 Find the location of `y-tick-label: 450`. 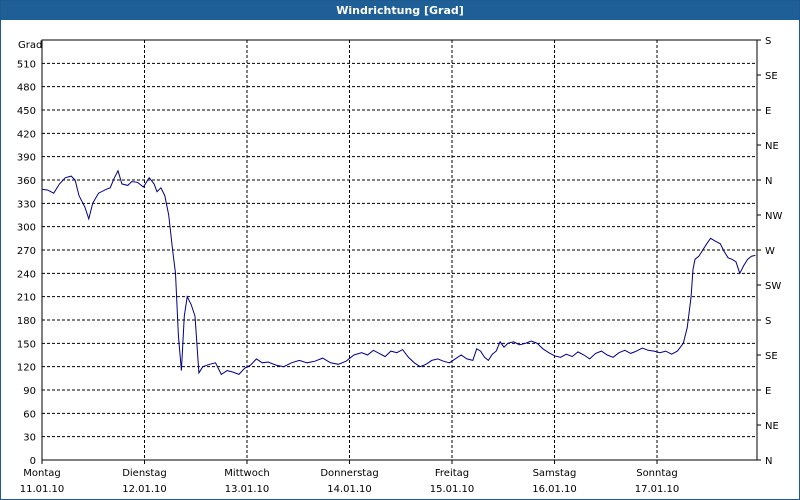

y-tick-label: 450 is located at coordinates (26, 111).